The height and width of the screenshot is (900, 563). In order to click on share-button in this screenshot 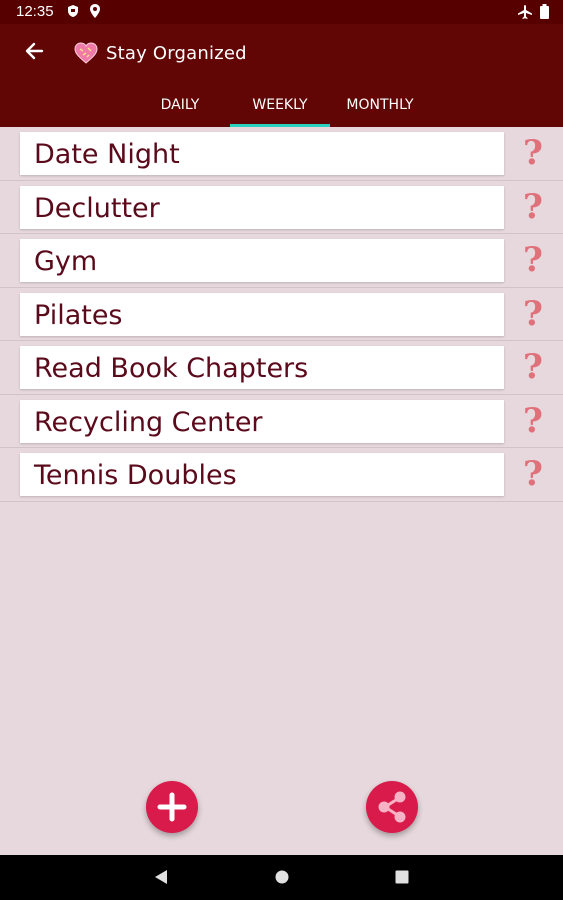, I will do `click(392, 807)`.